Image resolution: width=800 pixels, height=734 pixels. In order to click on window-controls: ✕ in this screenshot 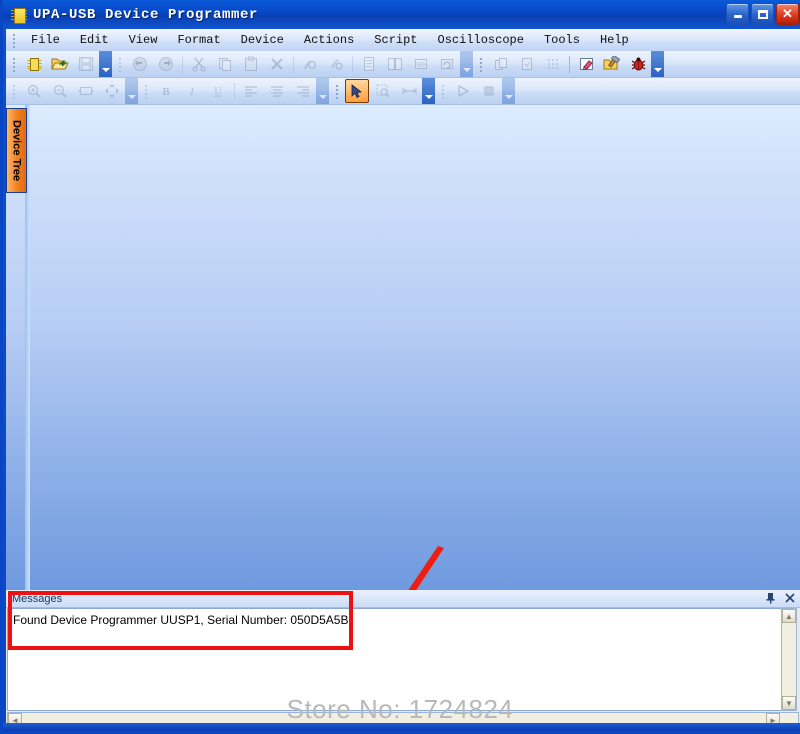, I will do `click(762, 14)`.